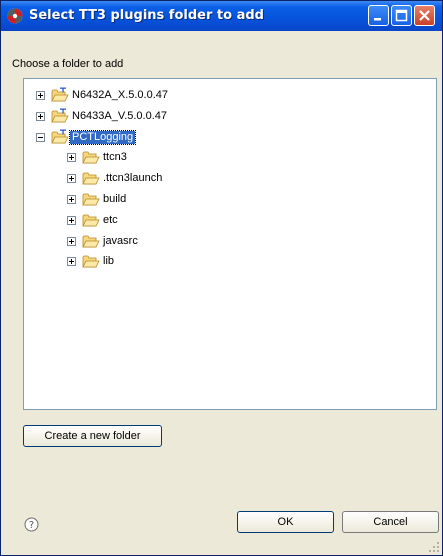  Describe the element at coordinates (229, 200) in the screenshot. I see `tree-item: build` at that location.